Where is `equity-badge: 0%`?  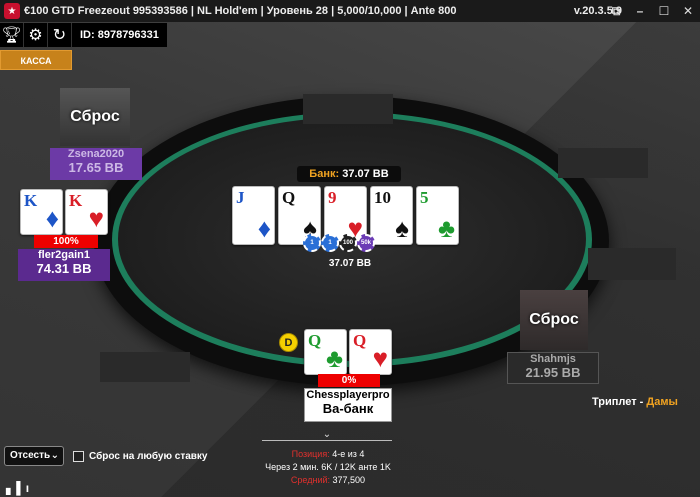
equity-badge: 0% is located at coordinates (349, 380).